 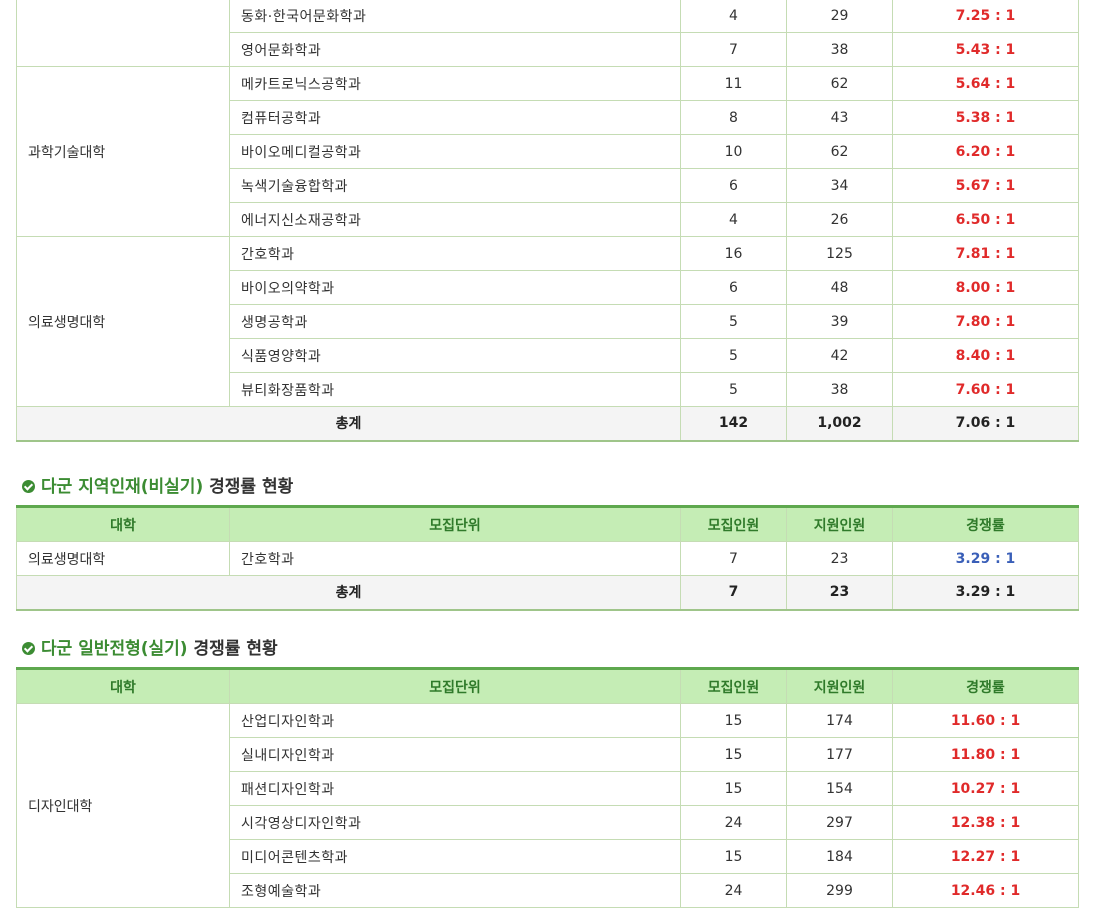 What do you see at coordinates (839, 117) in the screenshot?
I see `applicants-cell: 43` at bounding box center [839, 117].